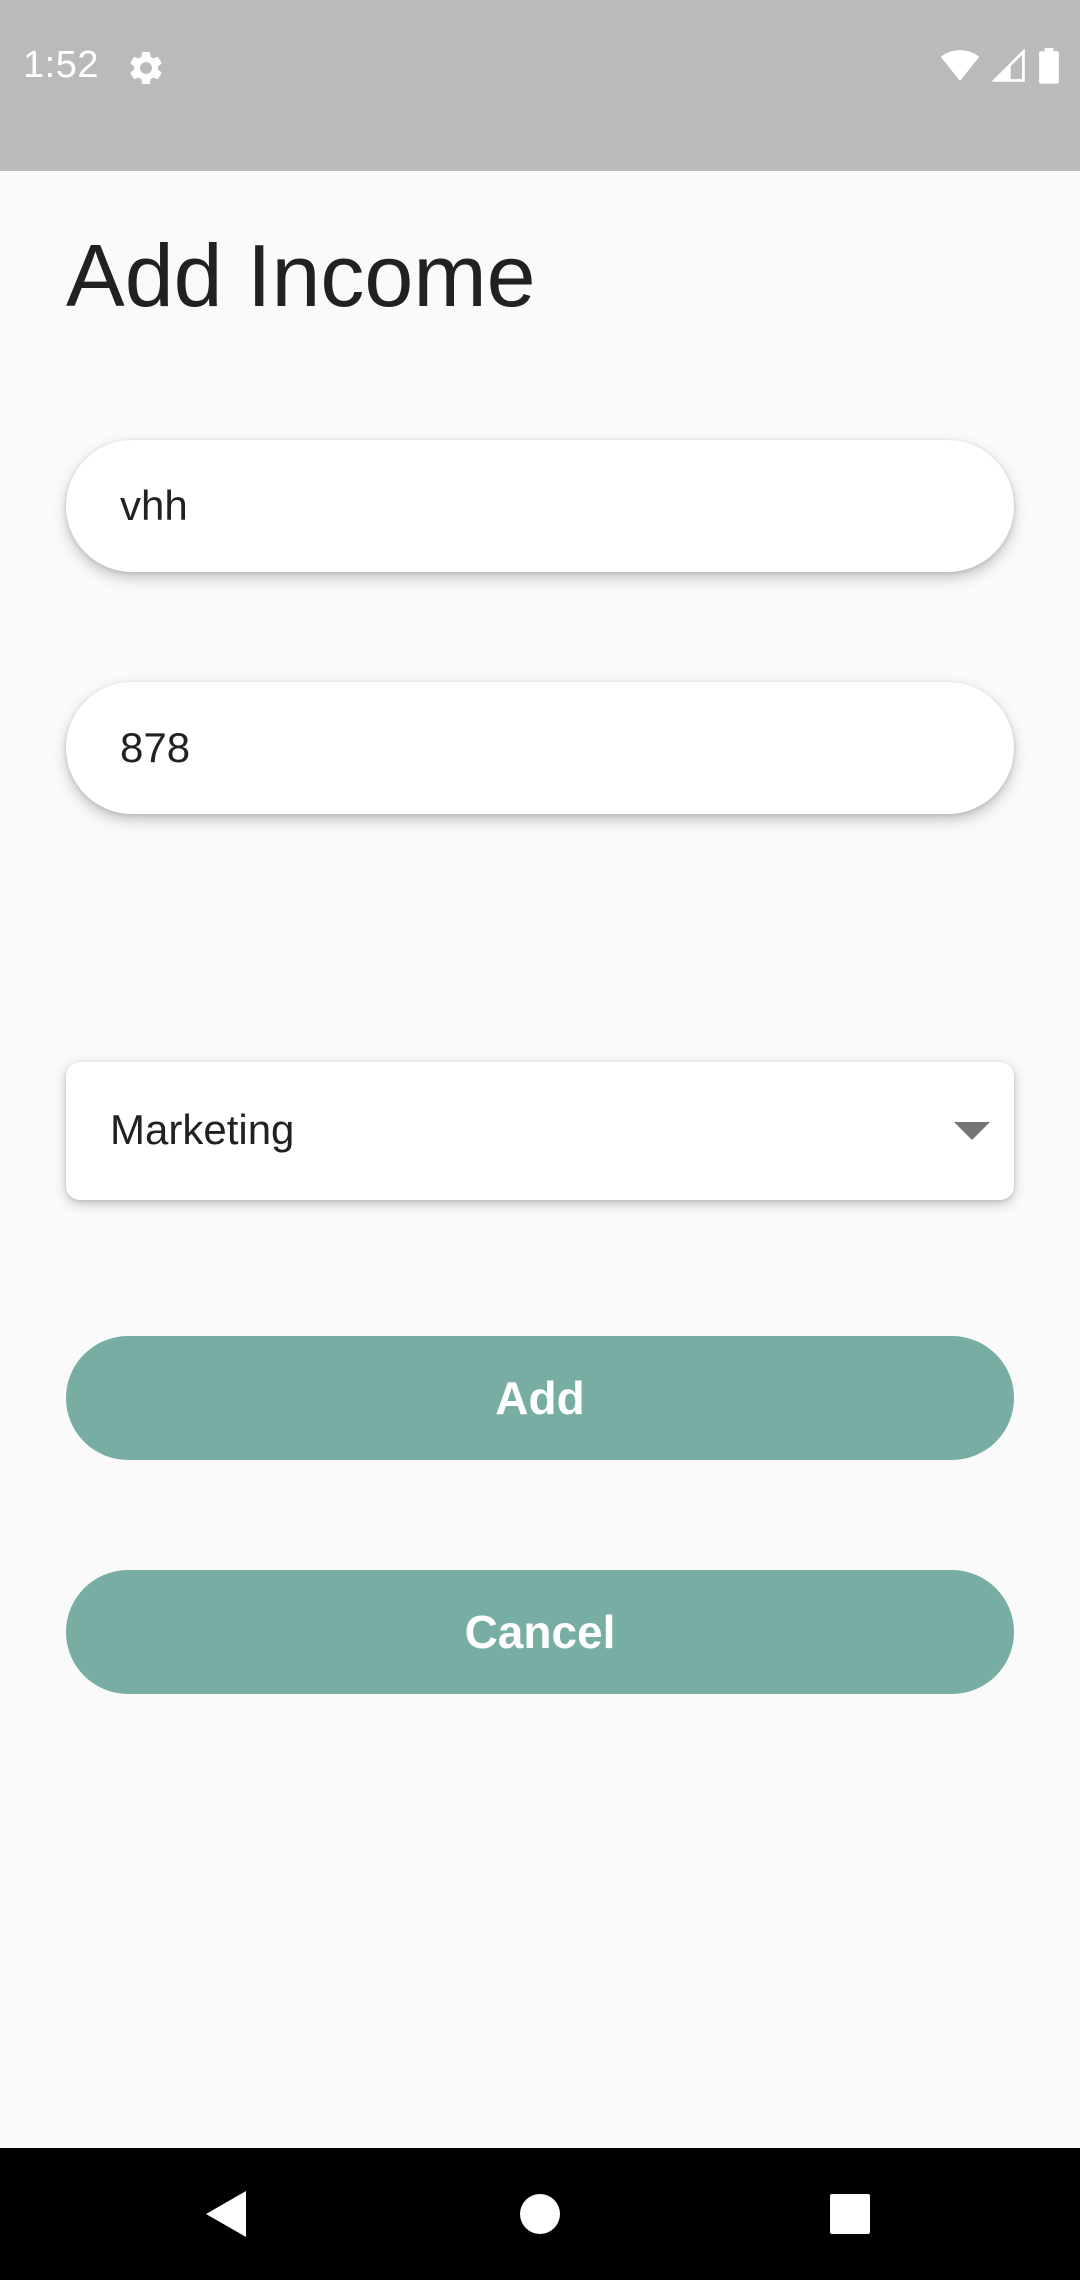  Describe the element at coordinates (960, 68) in the screenshot. I see `wifi-icon` at that location.